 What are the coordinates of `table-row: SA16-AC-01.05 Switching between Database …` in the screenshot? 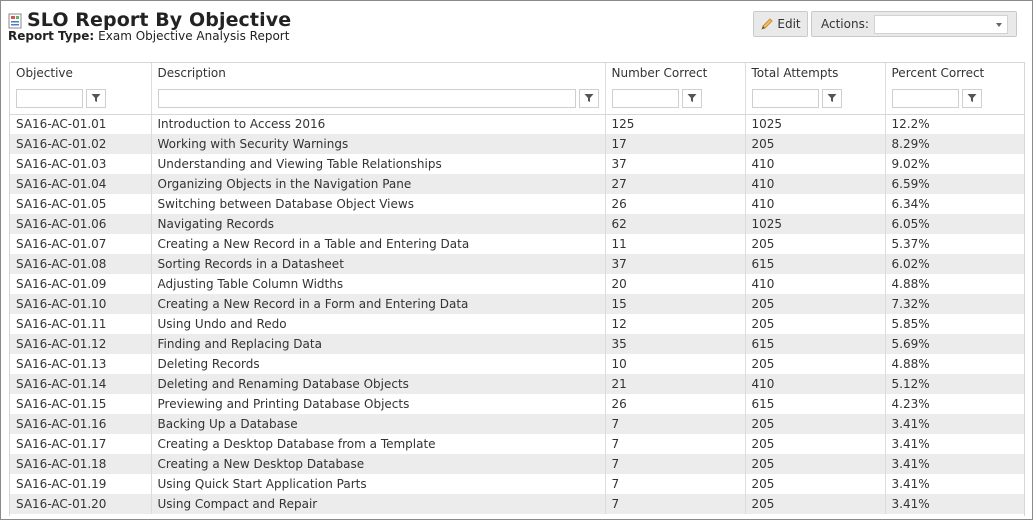 It's located at (517, 204).